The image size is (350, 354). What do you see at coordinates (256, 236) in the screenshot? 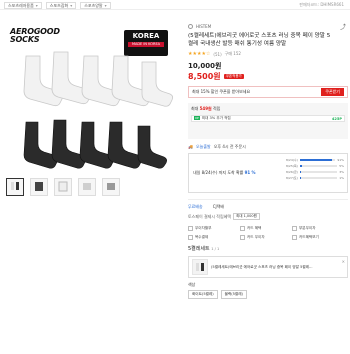
I see `benefit-label: 카드 무이자` at bounding box center [256, 236].